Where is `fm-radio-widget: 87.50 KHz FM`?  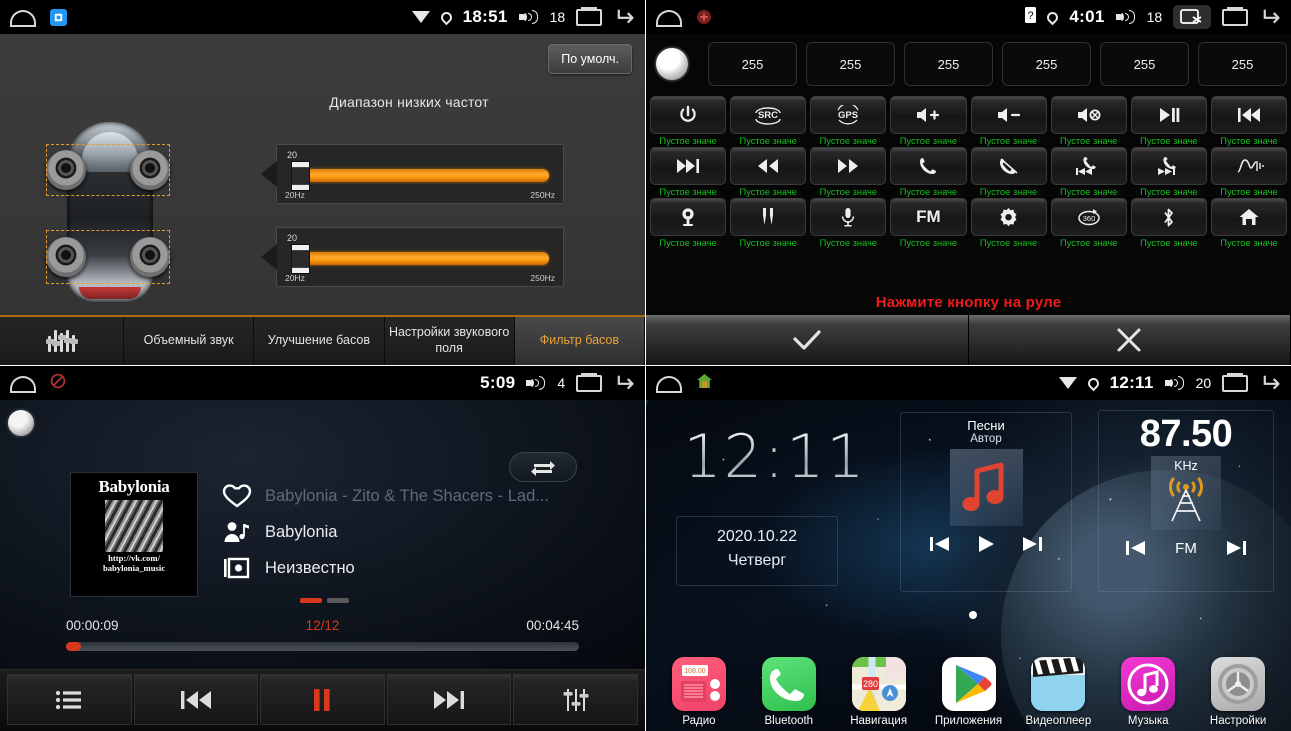
fm-radio-widget: 87.50 KHz FM is located at coordinates (1186, 501).